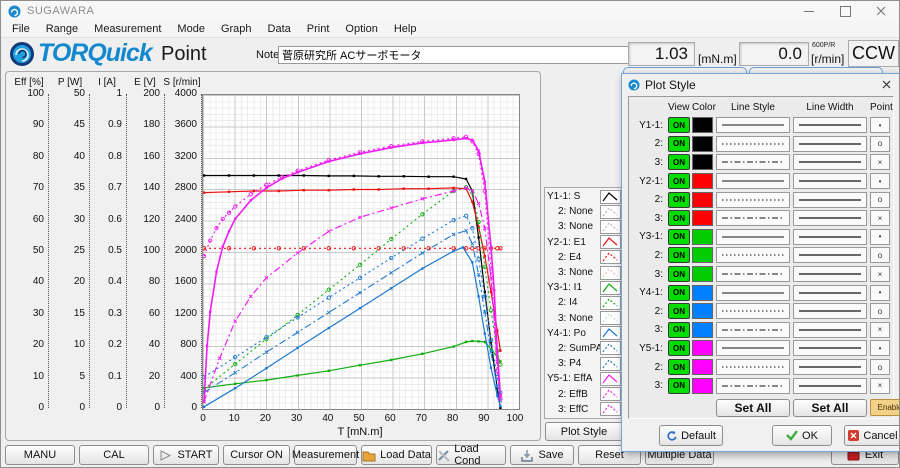 The image size is (900, 468). I want to click on dialog-close-icon, so click(886, 85).